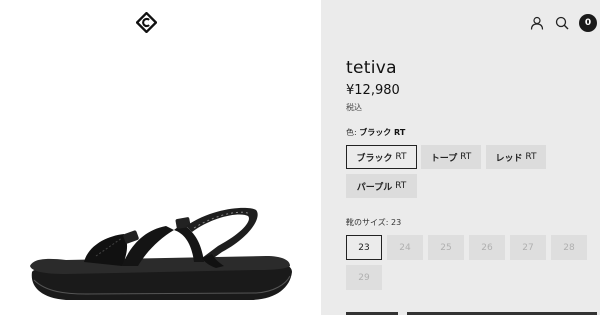 The image size is (600, 315). Describe the element at coordinates (528, 247) in the screenshot. I see `size-27: 27` at that location.